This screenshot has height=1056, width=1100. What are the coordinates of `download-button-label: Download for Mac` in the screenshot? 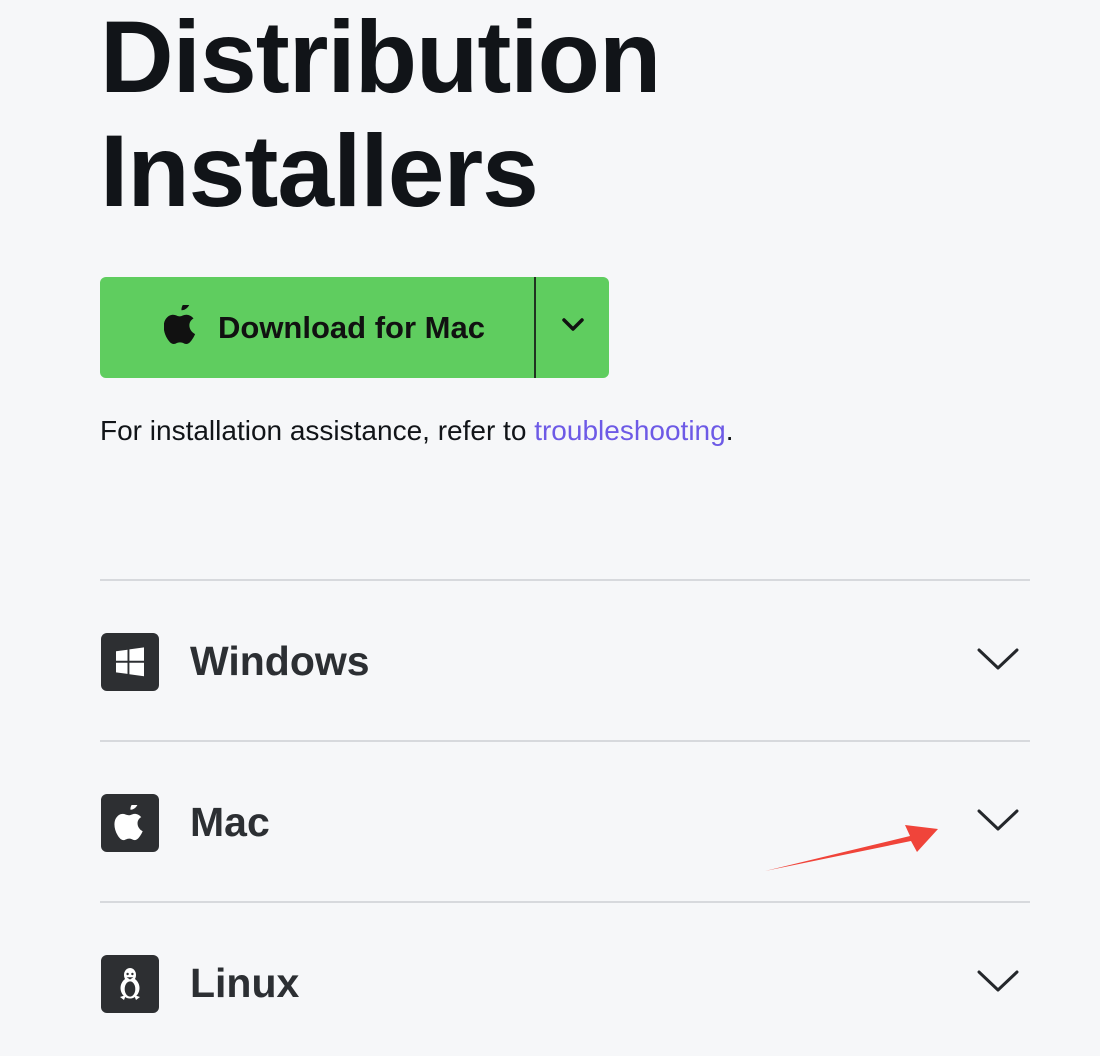 It's located at (351, 327).